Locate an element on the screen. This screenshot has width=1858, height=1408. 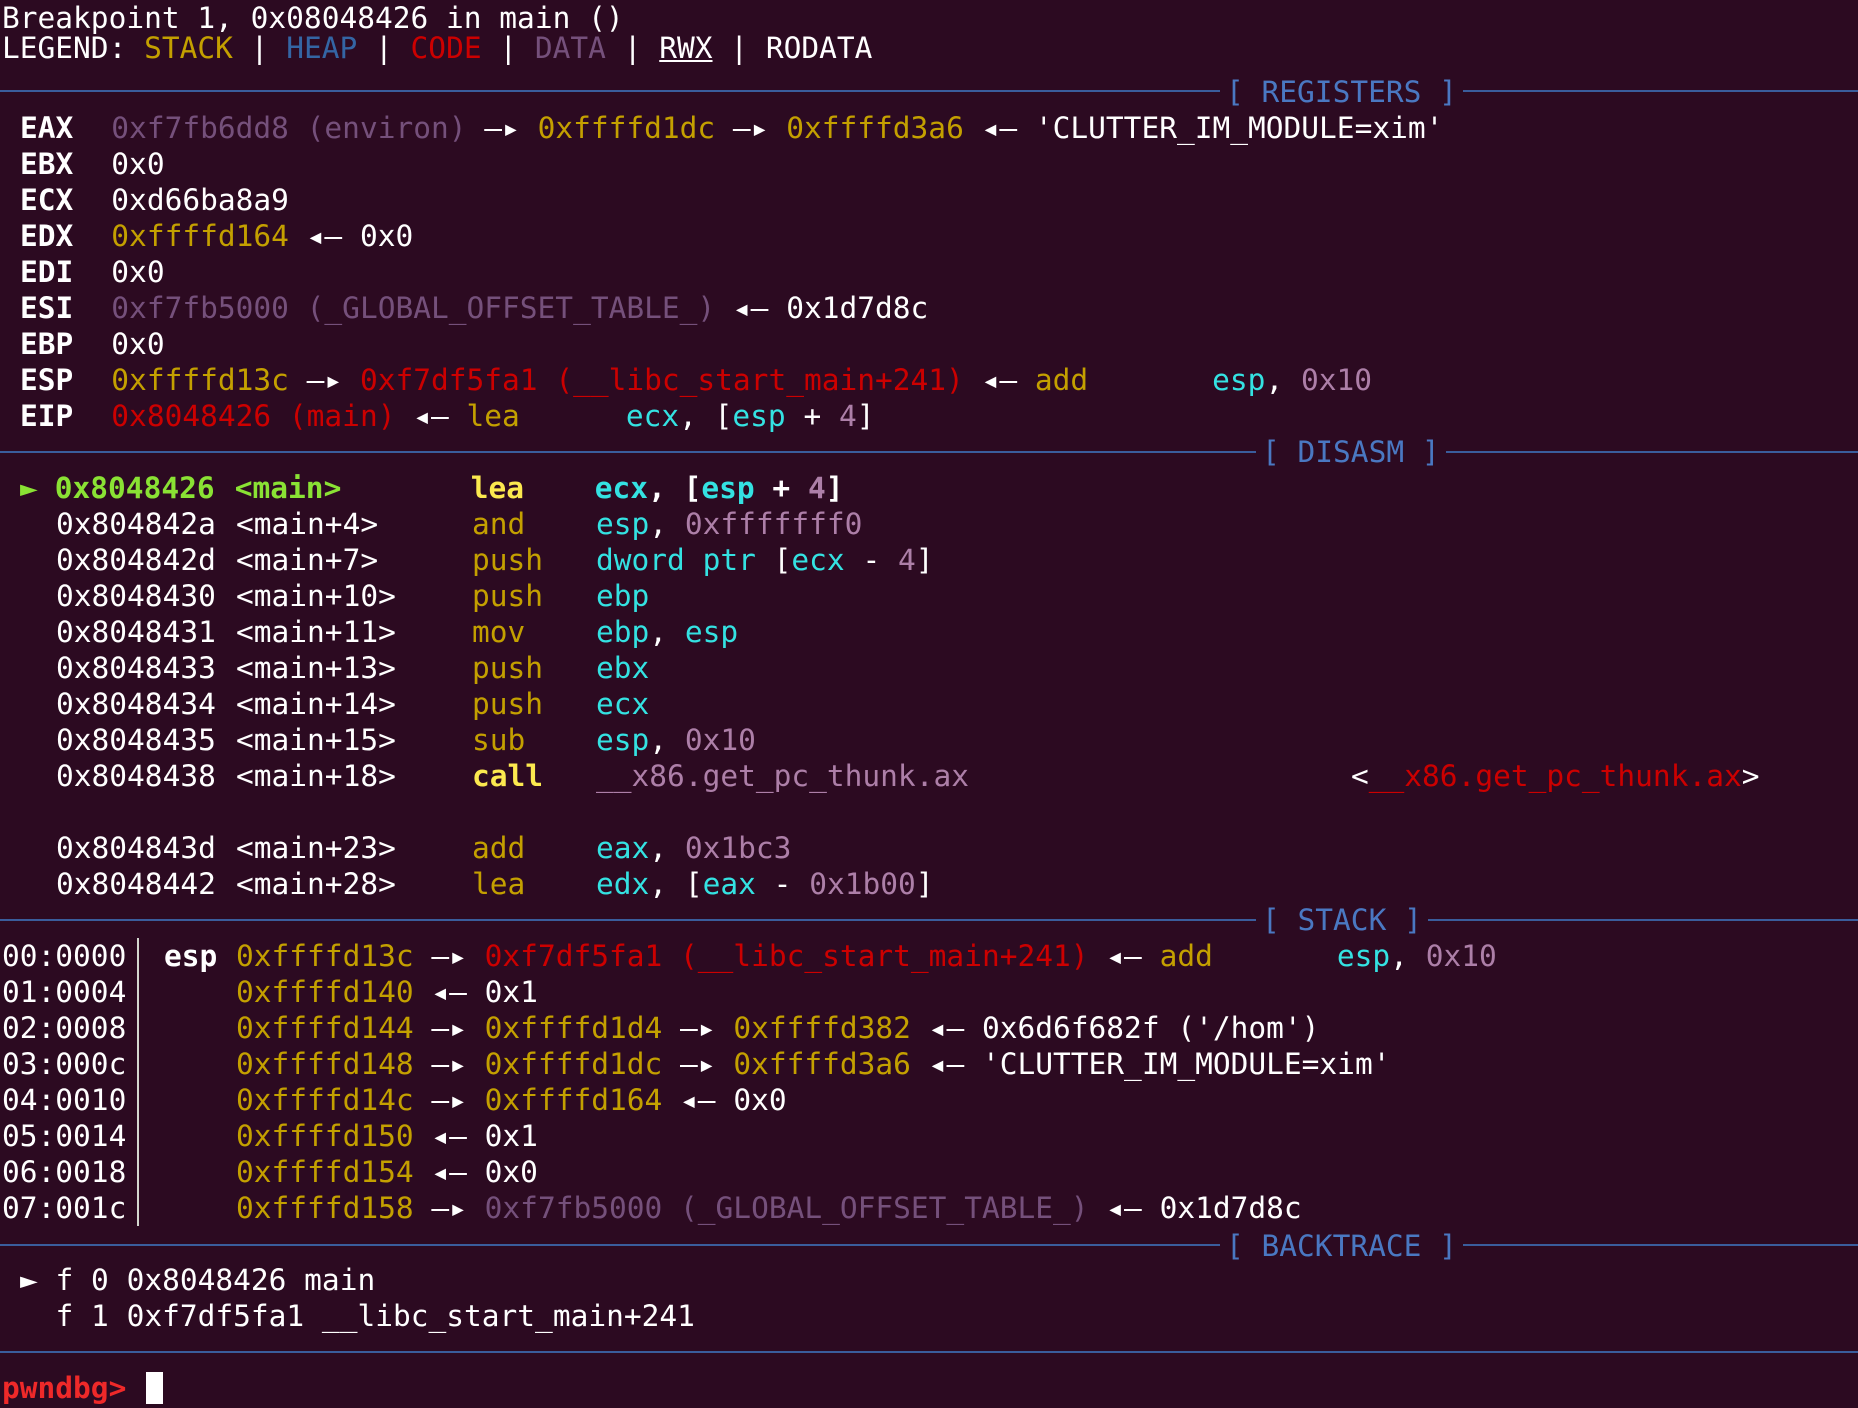
register-eip: EIP 0x8048426 (main) ◂— lea ecx, [esp + 4] is located at coordinates (447, 416).